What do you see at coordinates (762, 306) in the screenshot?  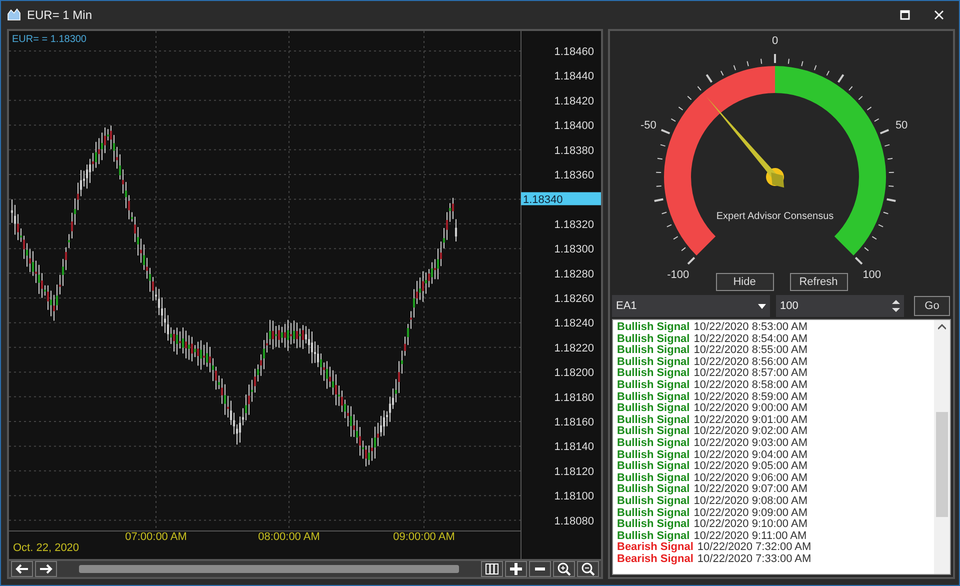 I see `dropdown-caret-icon` at bounding box center [762, 306].